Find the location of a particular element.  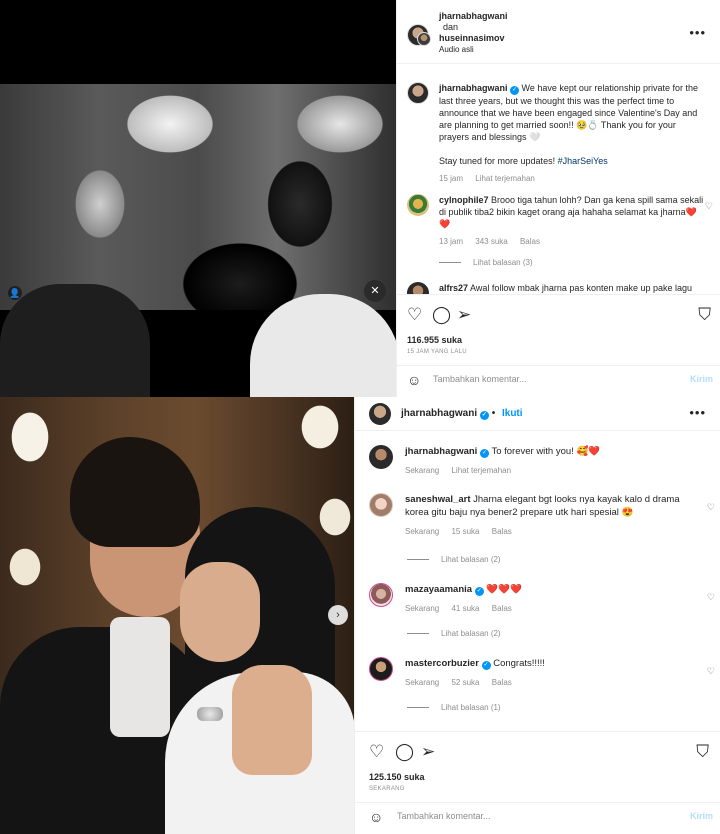

post-2-header: jharnabhagwani ✓ • Ikuti ••• is located at coordinates (537, 414).